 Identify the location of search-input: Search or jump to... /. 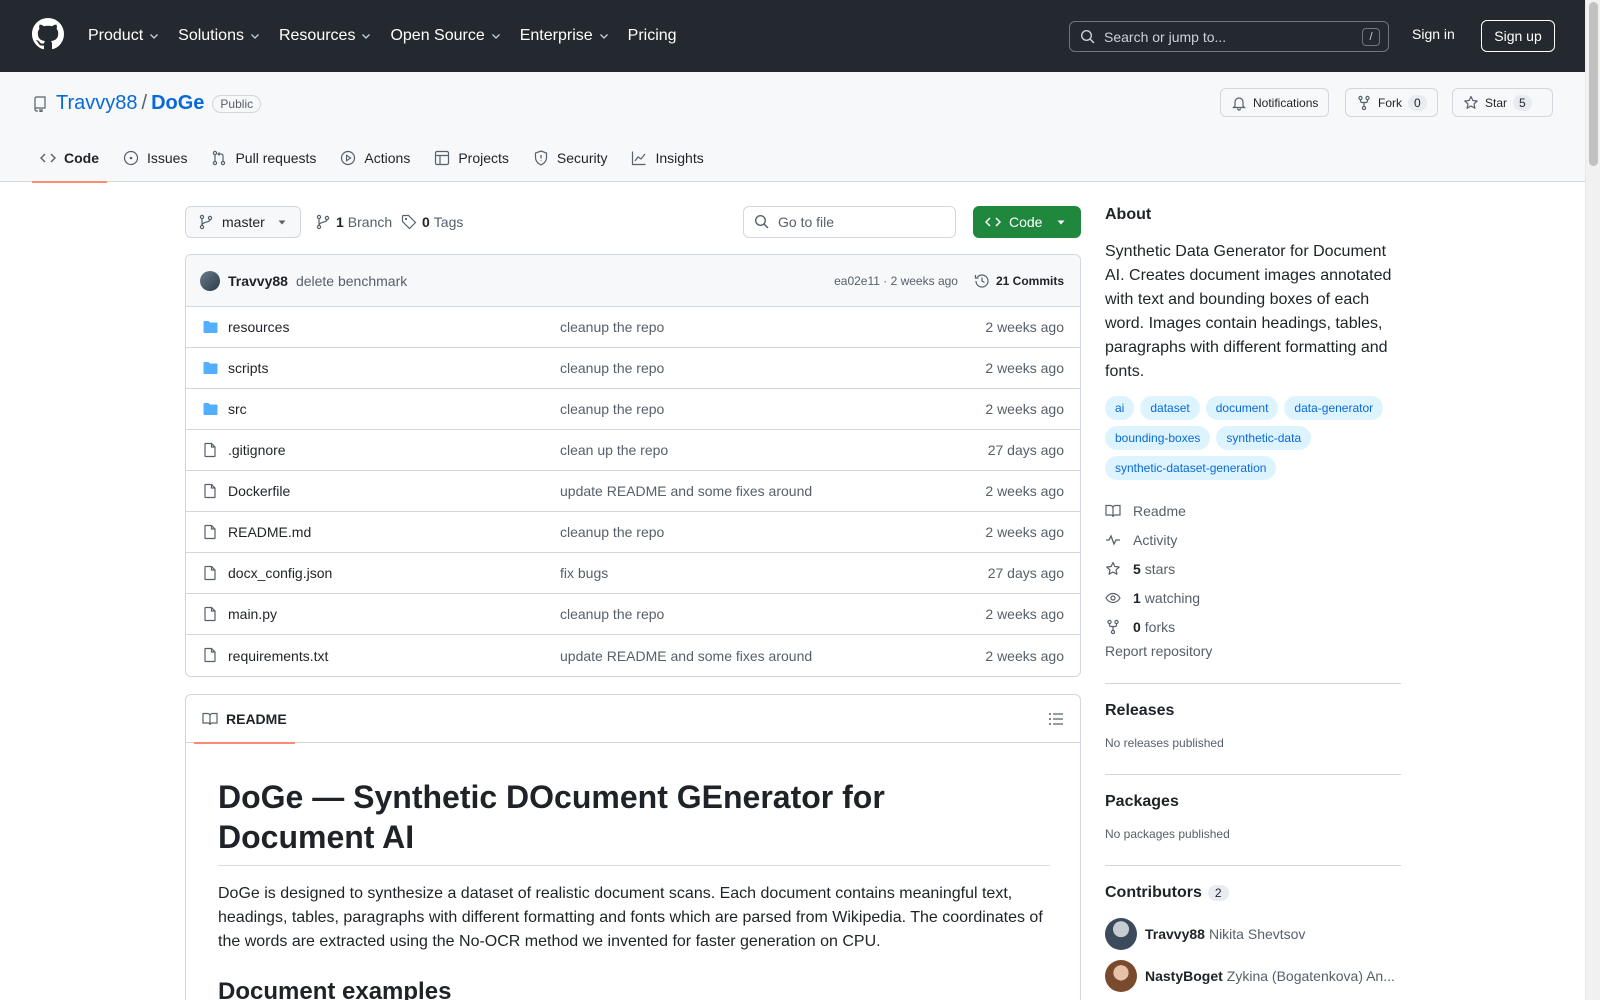
(1229, 36).